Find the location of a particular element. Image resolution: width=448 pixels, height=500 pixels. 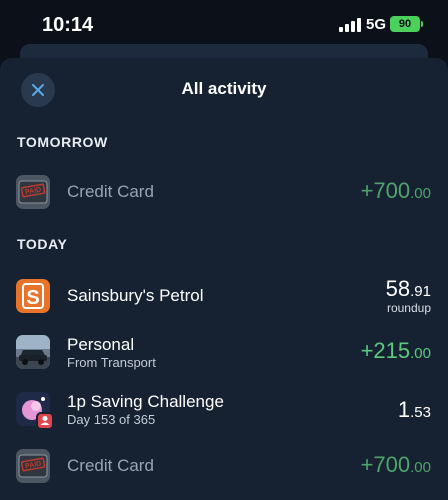

amount-main: 1 is located at coordinates (404, 409).